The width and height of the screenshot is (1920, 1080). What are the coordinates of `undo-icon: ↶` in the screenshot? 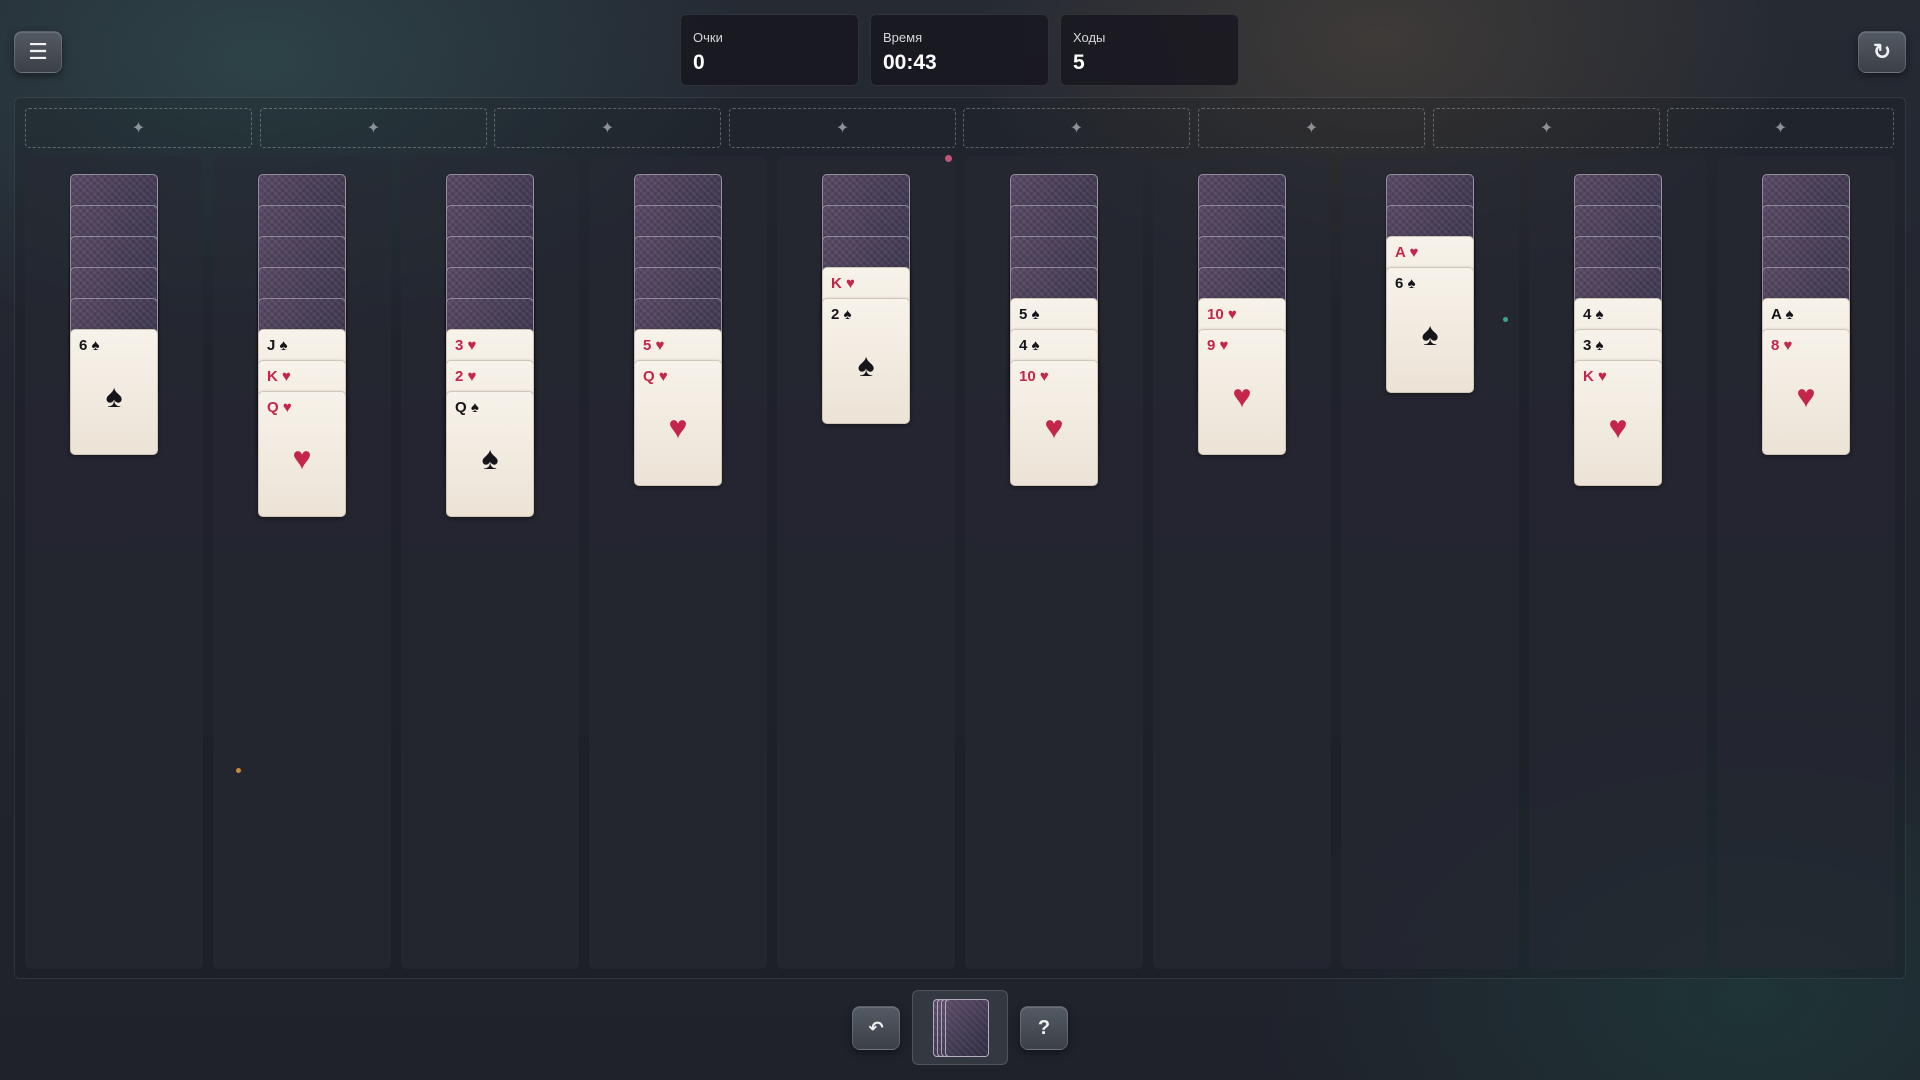 It's located at (876, 1028).